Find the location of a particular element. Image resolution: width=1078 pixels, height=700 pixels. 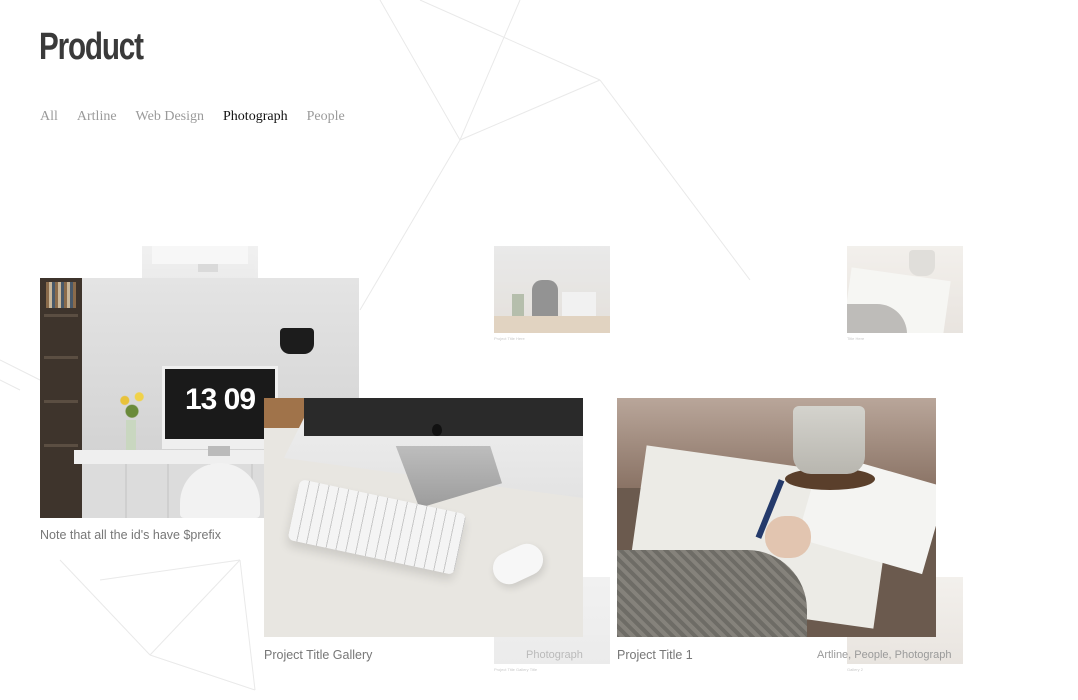

filter-artline: Artline is located at coordinates (97, 117).